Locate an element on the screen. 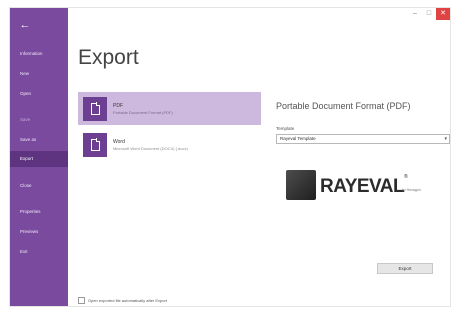 The height and width of the screenshot is (309, 453). close-icon: ✕ is located at coordinates (443, 14).